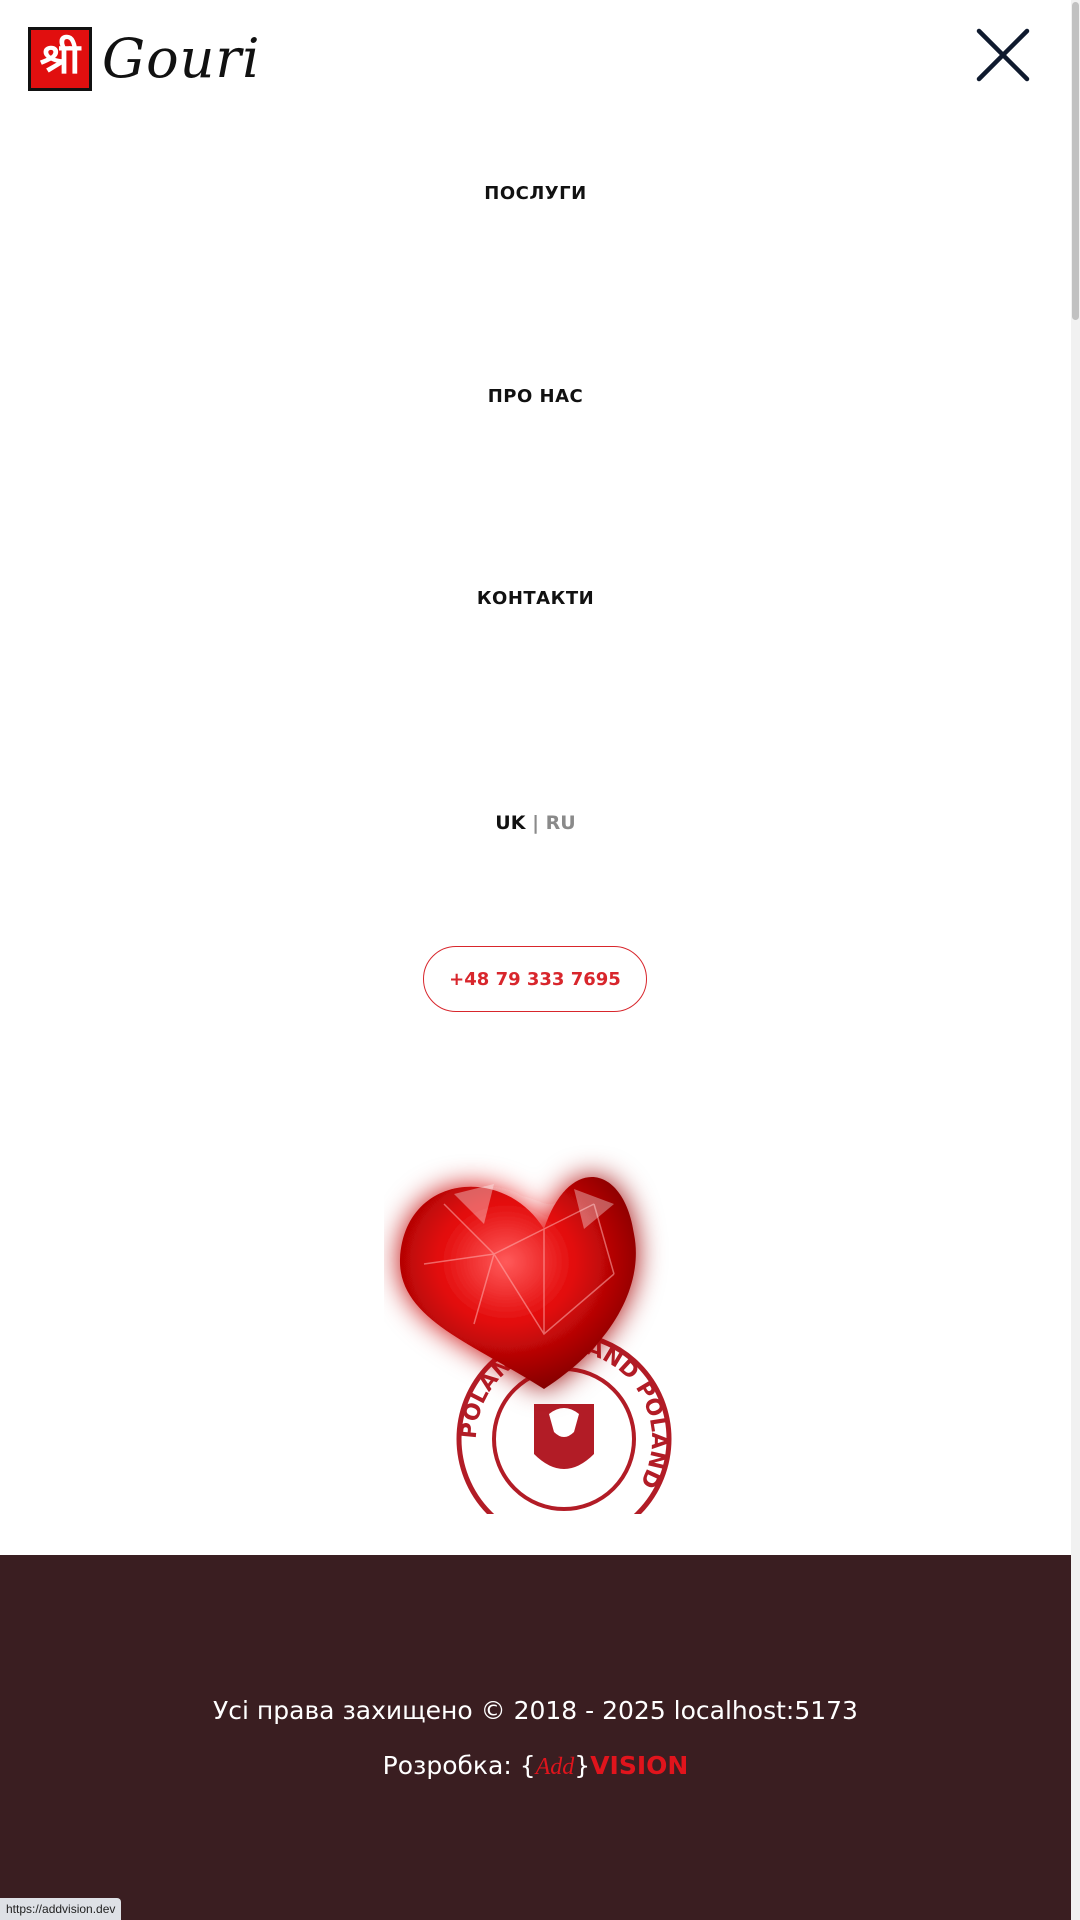  What do you see at coordinates (535, 1350) in the screenshot?
I see `heart-stamp-illustration: POLAND POLAND POLAND` at bounding box center [535, 1350].